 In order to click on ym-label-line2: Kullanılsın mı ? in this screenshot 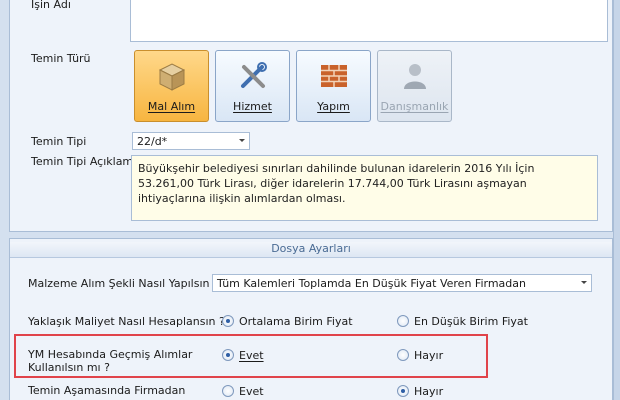, I will do `click(69, 367)`.